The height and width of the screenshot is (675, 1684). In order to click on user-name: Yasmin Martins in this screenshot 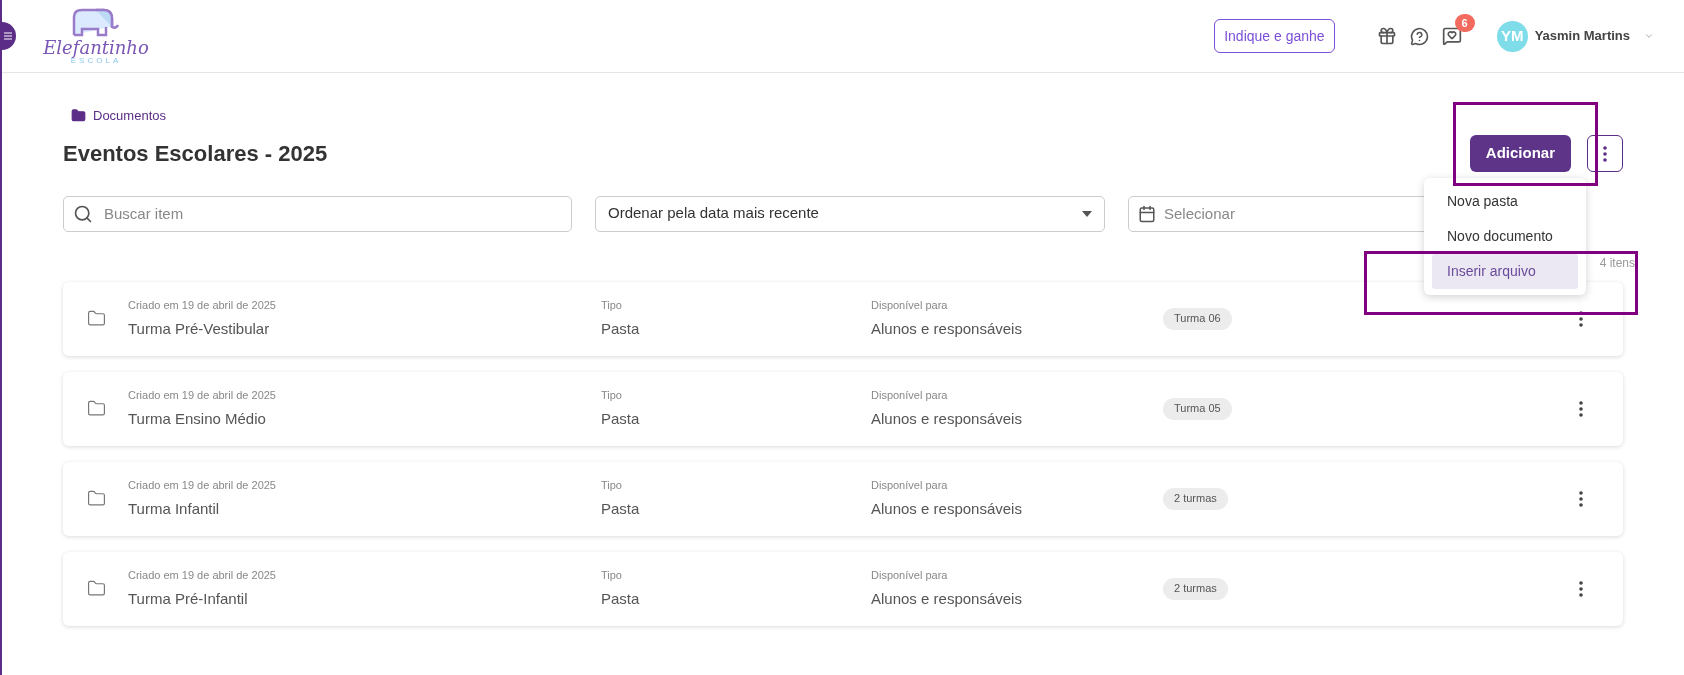, I will do `click(1582, 36)`.